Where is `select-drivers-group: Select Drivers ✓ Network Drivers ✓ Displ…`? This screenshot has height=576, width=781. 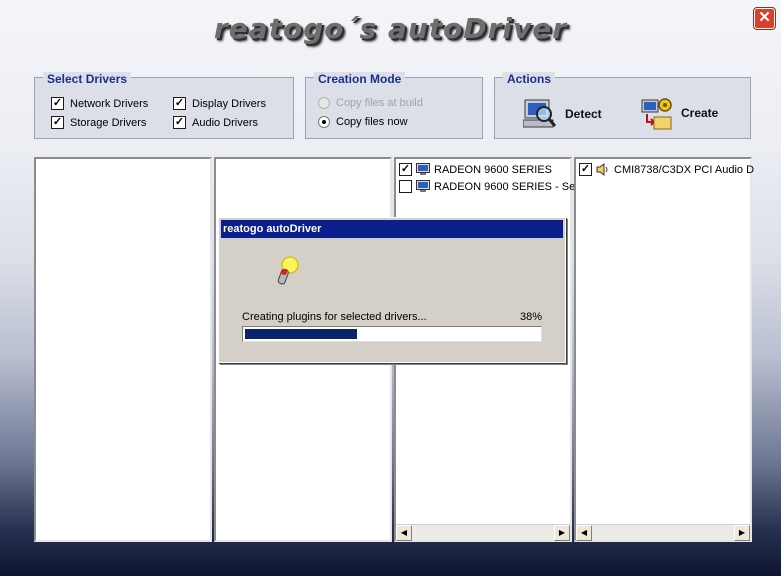 select-drivers-group: Select Drivers ✓ Network Drivers ✓ Displ… is located at coordinates (164, 105).